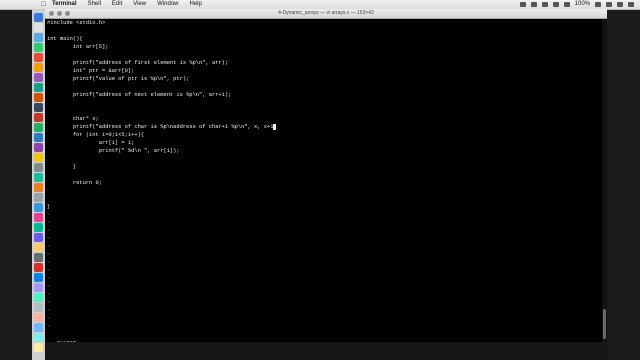 This screenshot has height=360, width=640. What do you see at coordinates (598, 4) in the screenshot?
I see `battery-icon` at bounding box center [598, 4].